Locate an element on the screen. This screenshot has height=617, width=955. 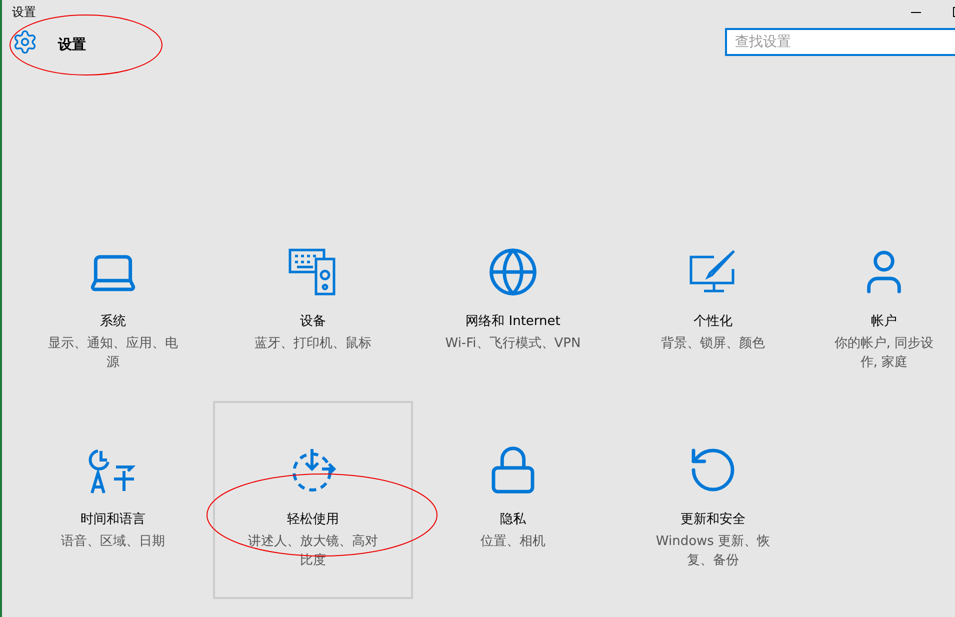
tile-title: 帐户 is located at coordinates (884, 321).